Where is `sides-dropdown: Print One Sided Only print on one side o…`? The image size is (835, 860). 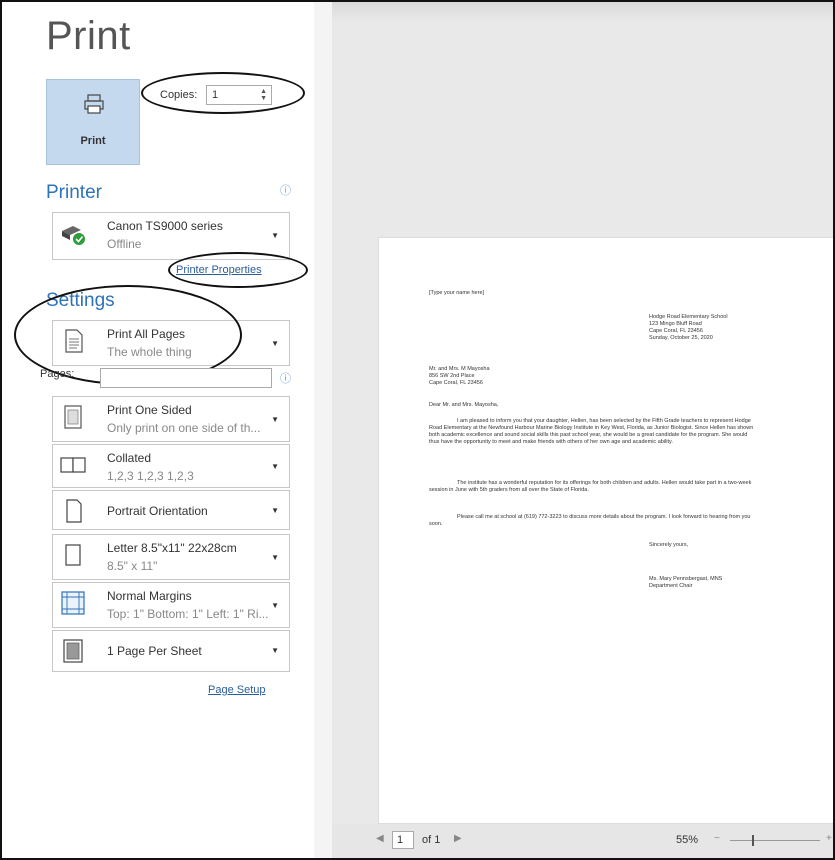
sides-dropdown: Print One Sided Only print on one side o… is located at coordinates (171, 419).